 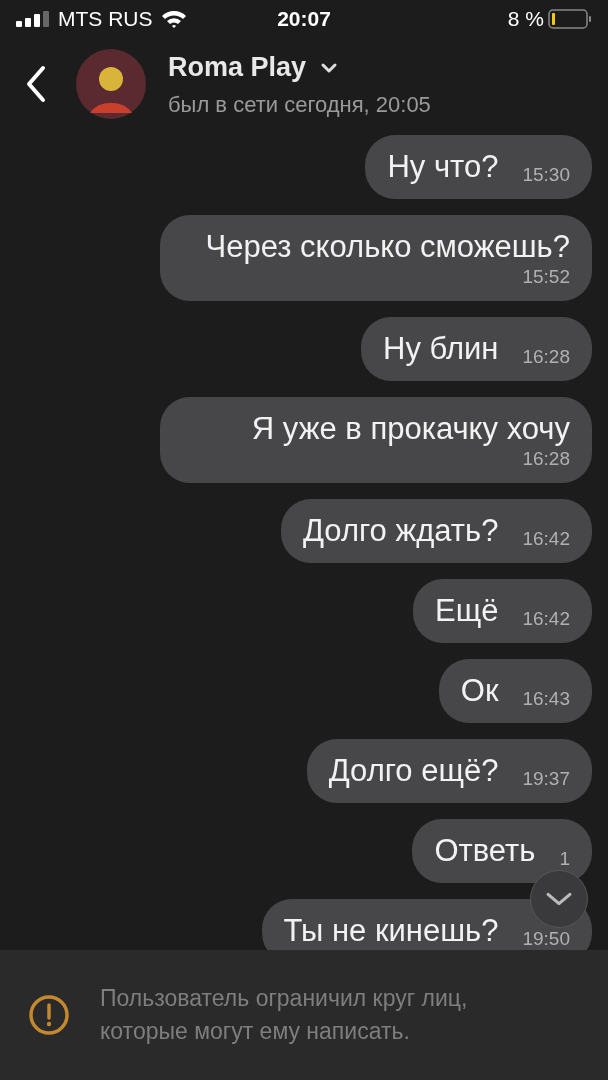 I want to click on message-bubble: Долго ждать? 16:42, so click(x=436, y=531).